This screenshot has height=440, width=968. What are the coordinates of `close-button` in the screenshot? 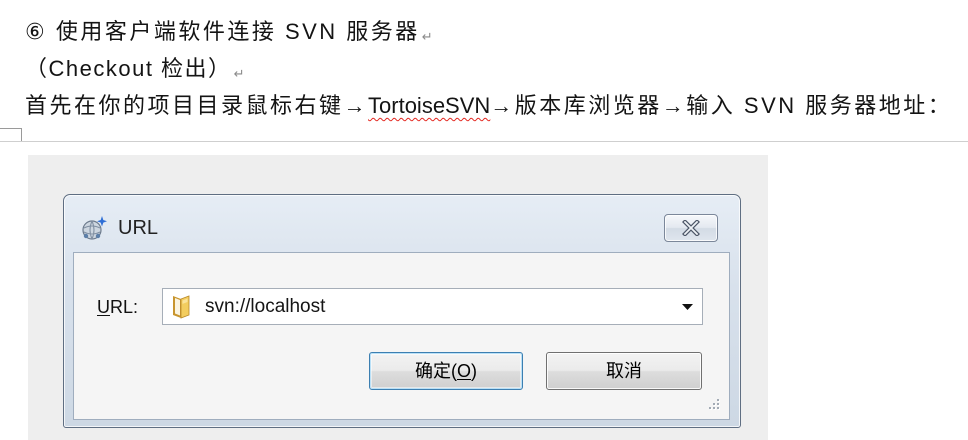 It's located at (691, 228).